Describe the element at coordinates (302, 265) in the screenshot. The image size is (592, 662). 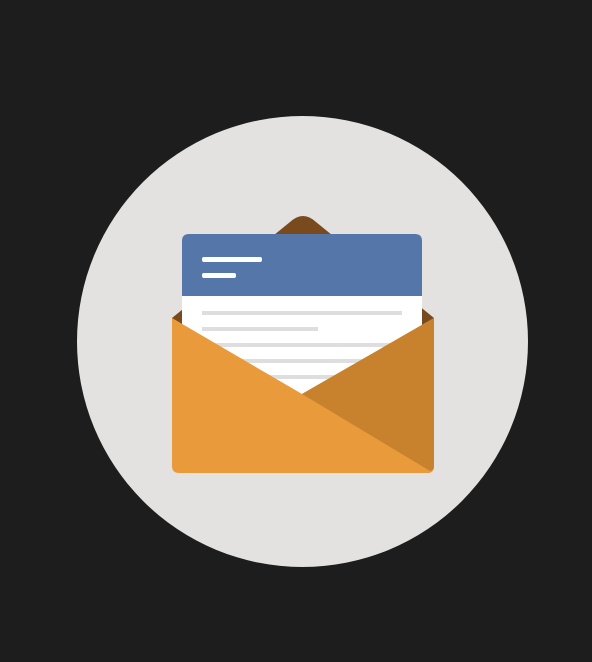
I see `letter-header` at that location.